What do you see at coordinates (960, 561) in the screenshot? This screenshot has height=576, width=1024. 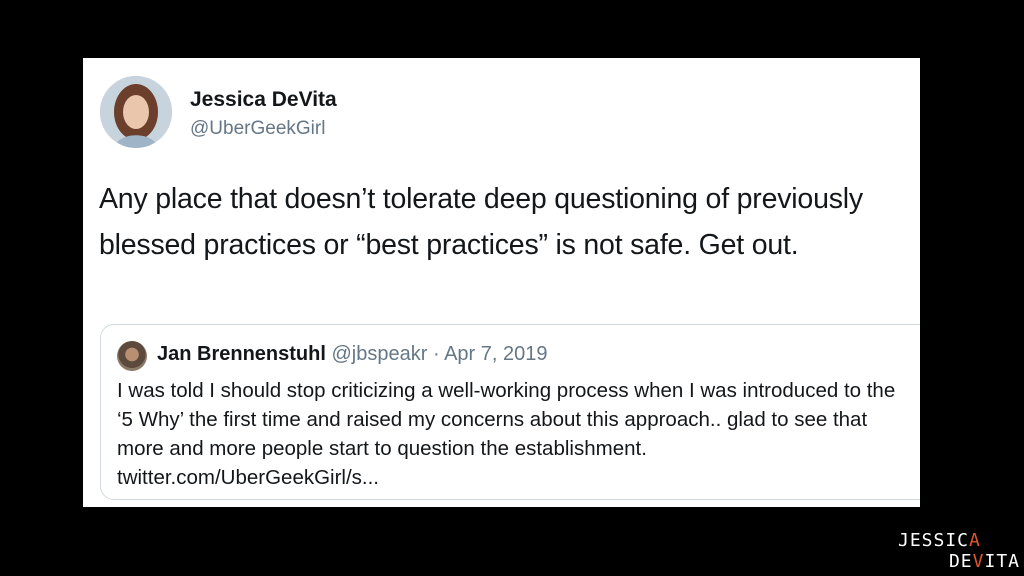 I see `brand-logo-text: DE` at bounding box center [960, 561].